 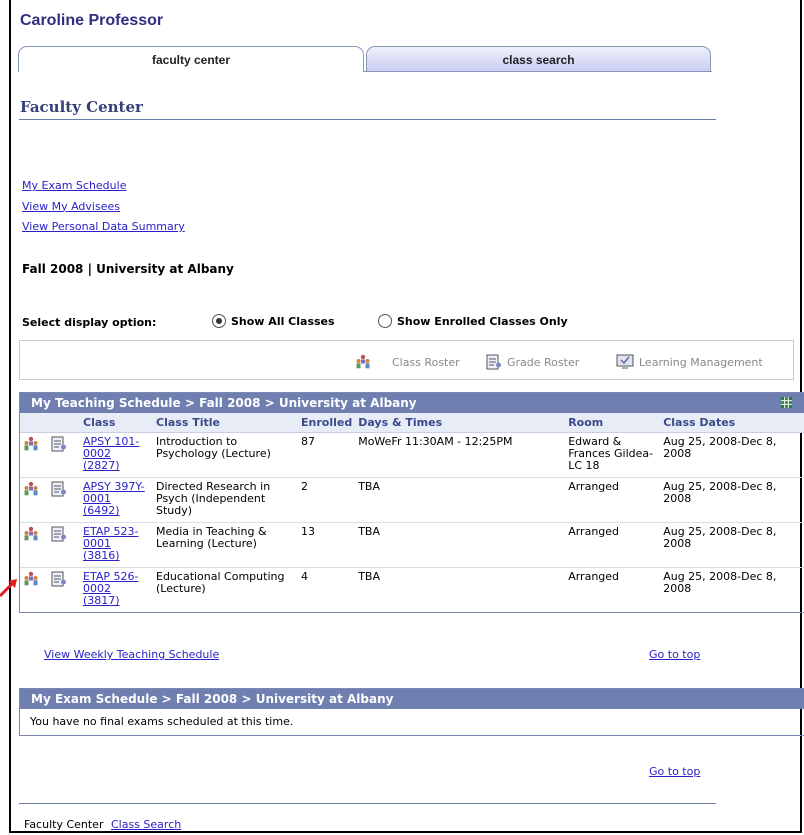 What do you see at coordinates (304, 576) in the screenshot?
I see `enrolled-cell: 4` at bounding box center [304, 576].